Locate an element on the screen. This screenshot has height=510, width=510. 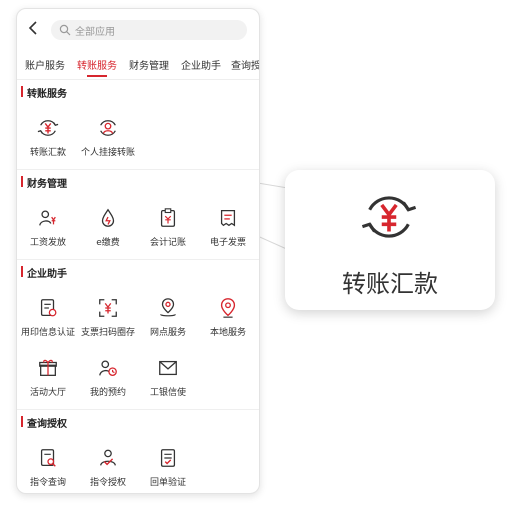
active-tab-indicator is located at coordinates (97, 76).